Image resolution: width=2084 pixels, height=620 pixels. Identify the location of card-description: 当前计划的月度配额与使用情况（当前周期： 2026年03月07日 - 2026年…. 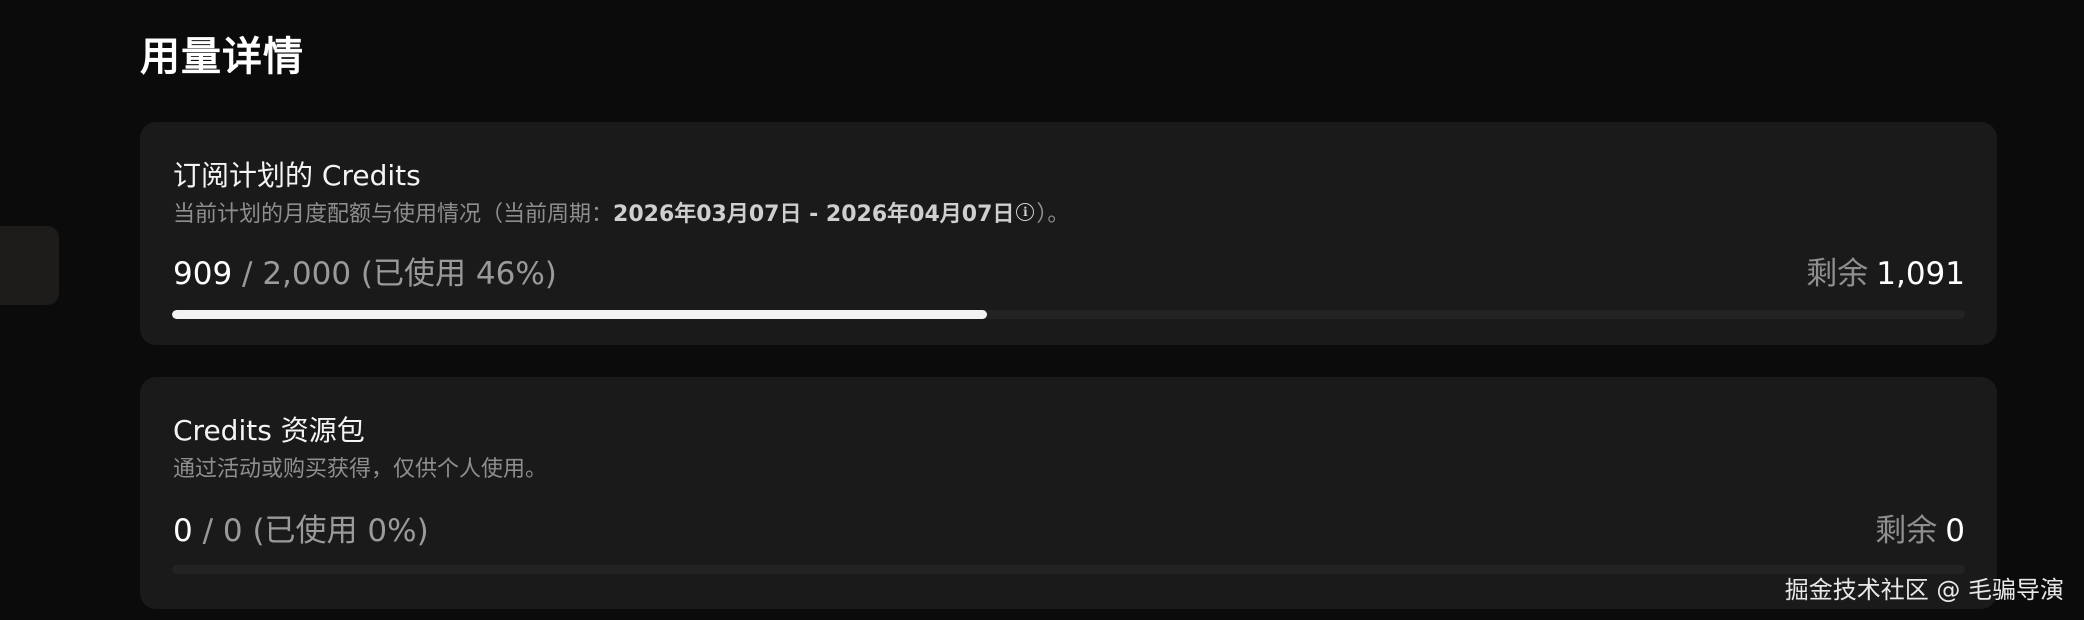
(621, 212).